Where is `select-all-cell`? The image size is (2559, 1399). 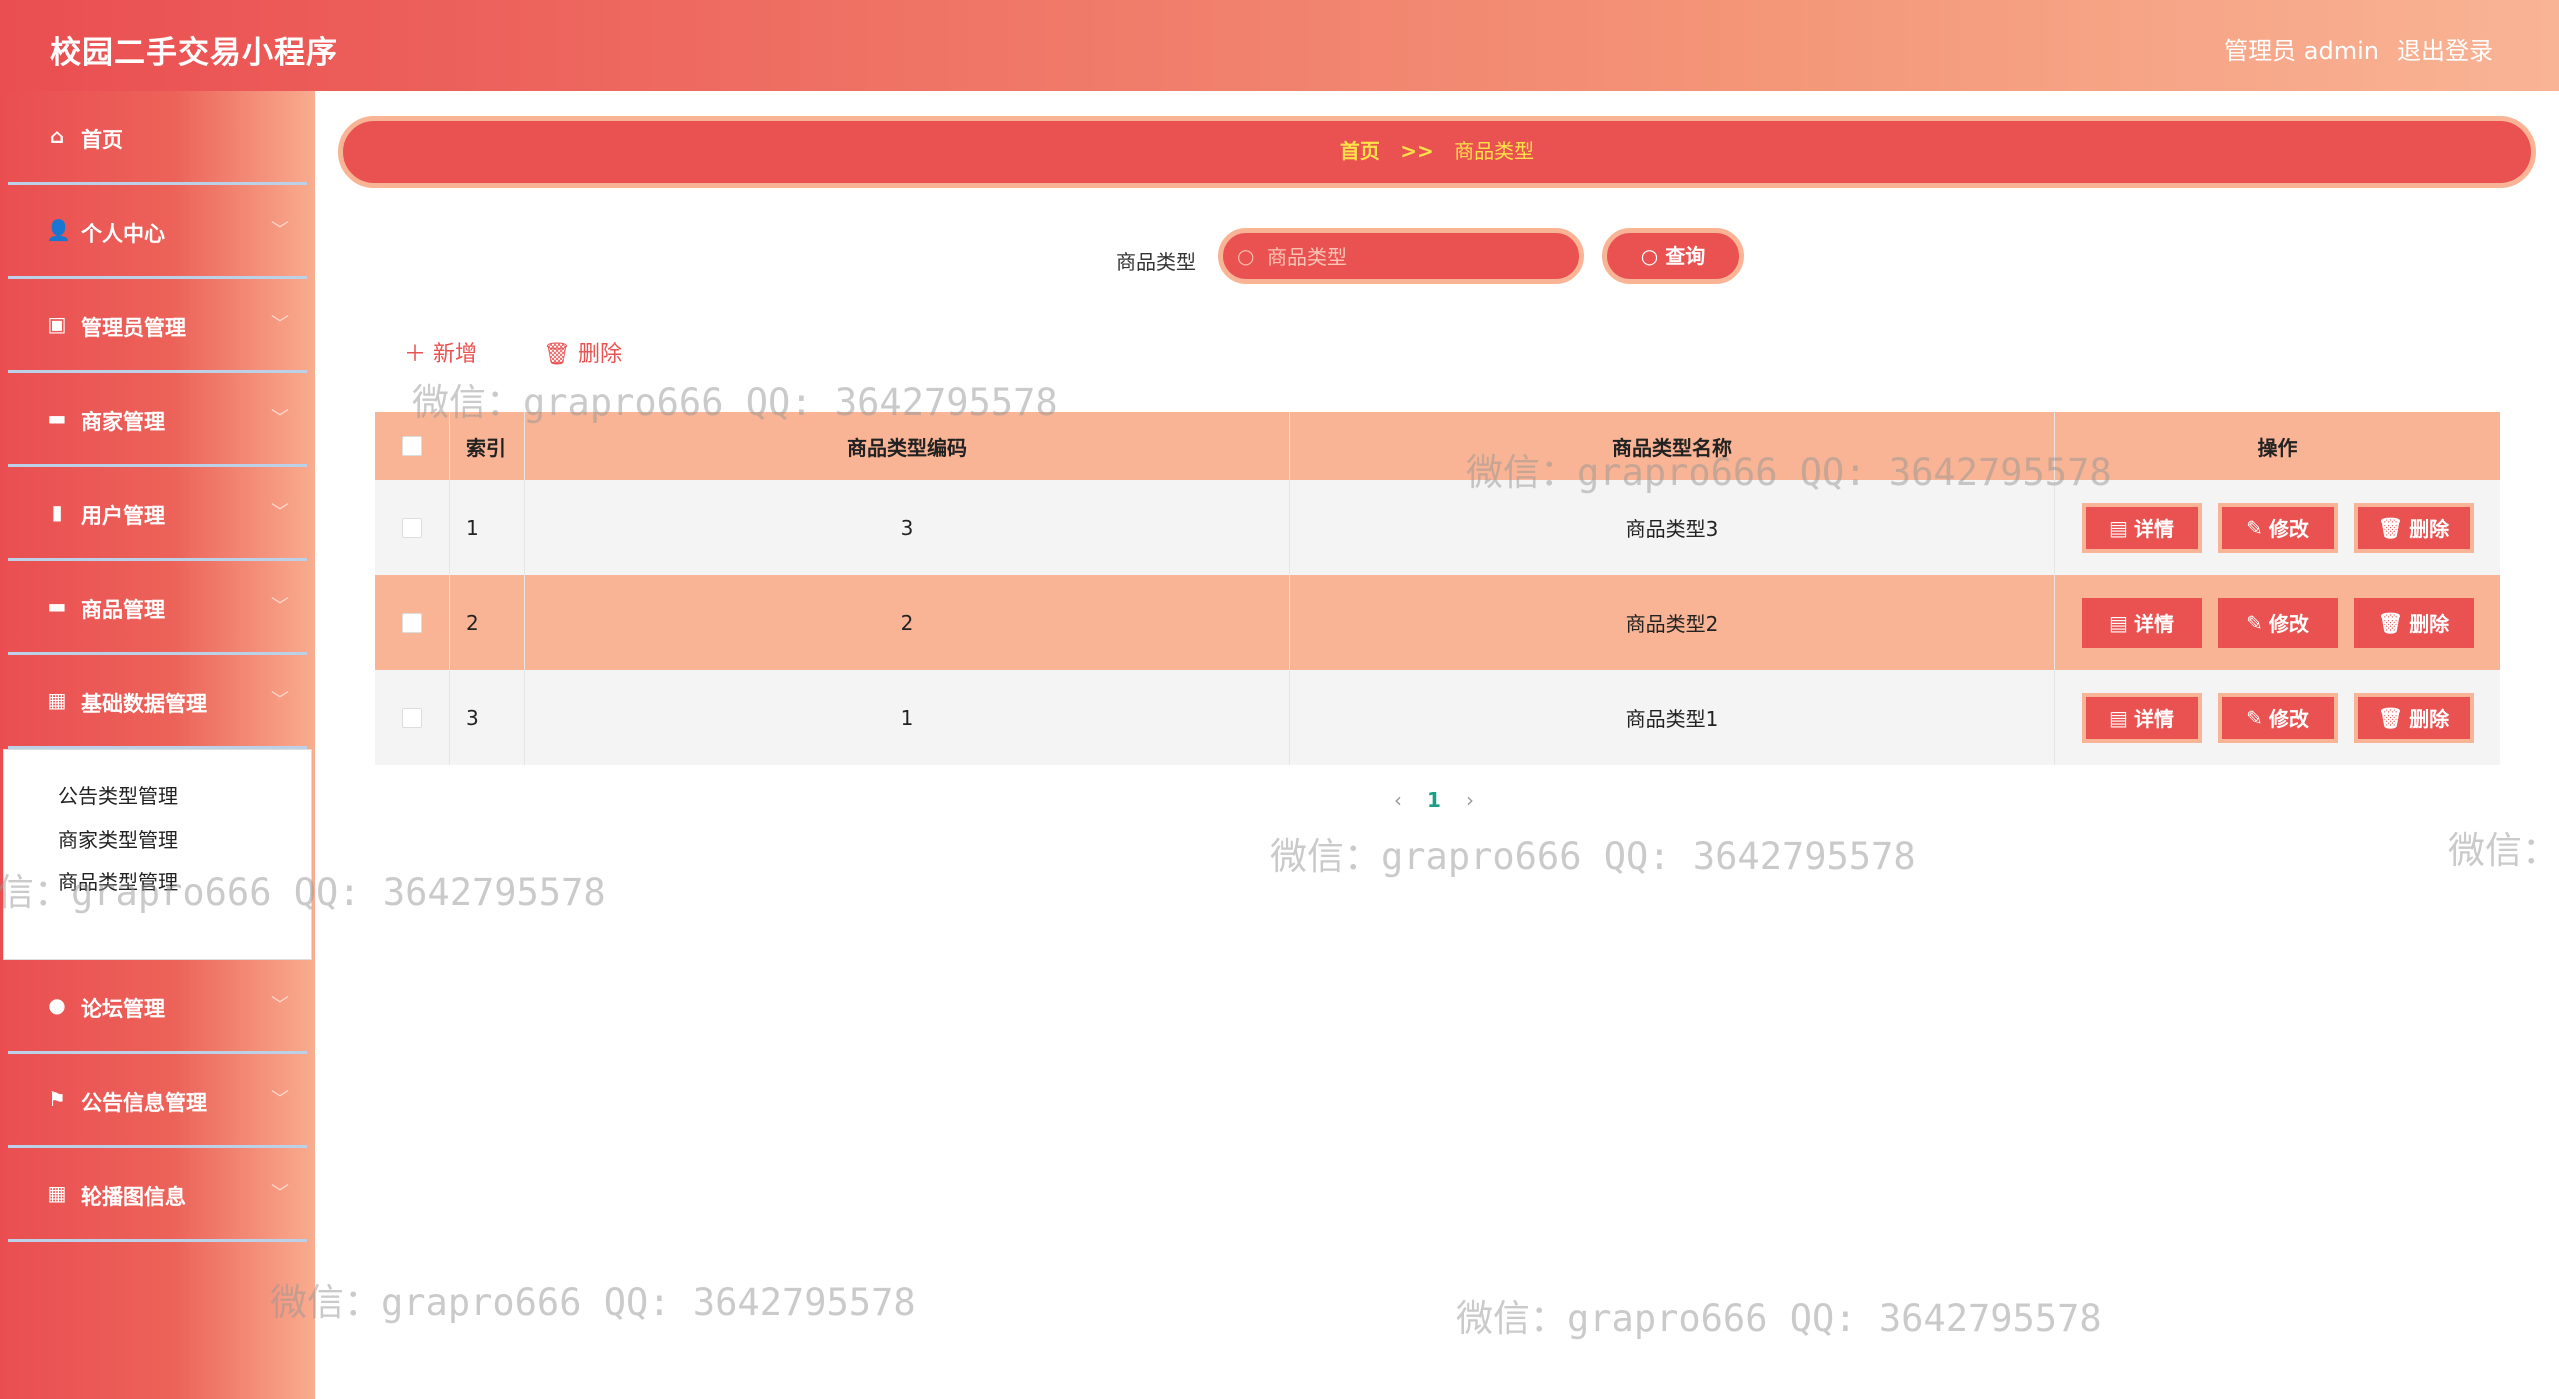
select-all-cell is located at coordinates (412, 446).